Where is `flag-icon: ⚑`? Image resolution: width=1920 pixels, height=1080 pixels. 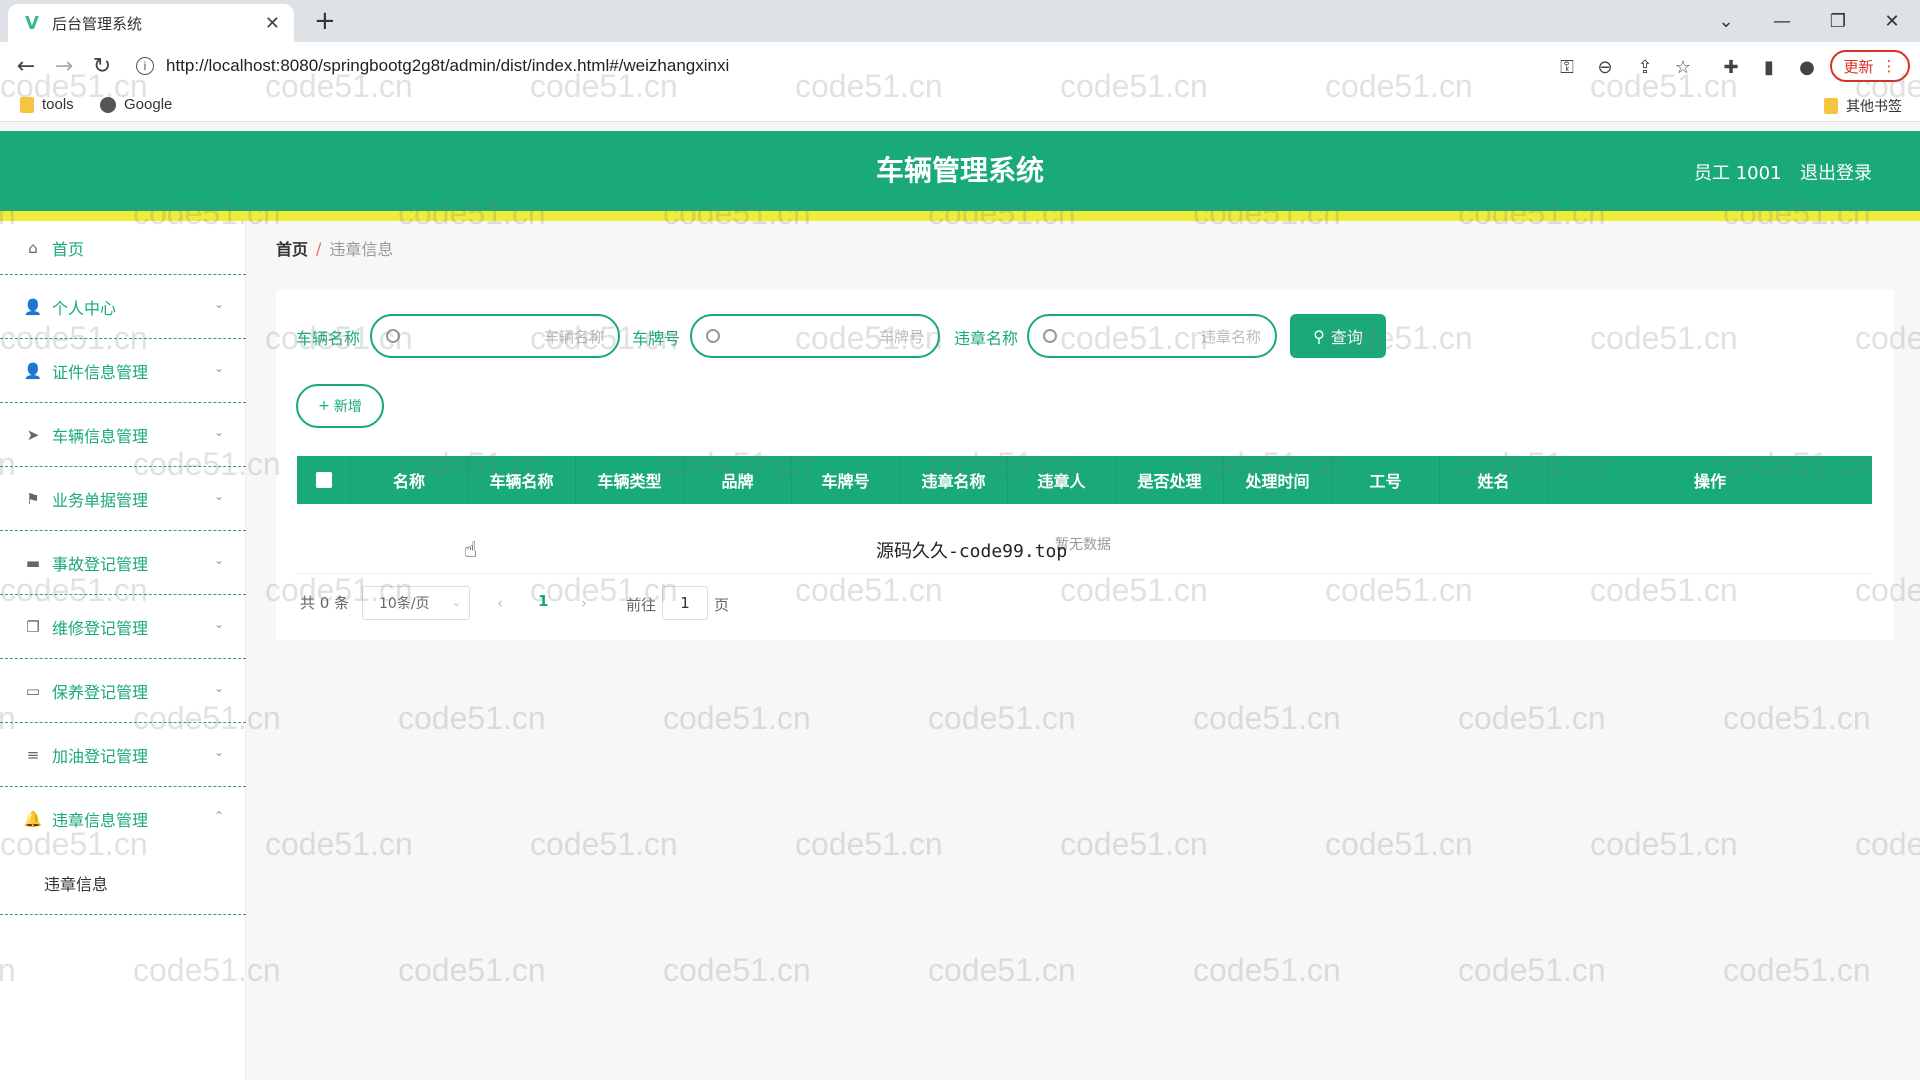
flag-icon: ⚑ is located at coordinates (33, 498).